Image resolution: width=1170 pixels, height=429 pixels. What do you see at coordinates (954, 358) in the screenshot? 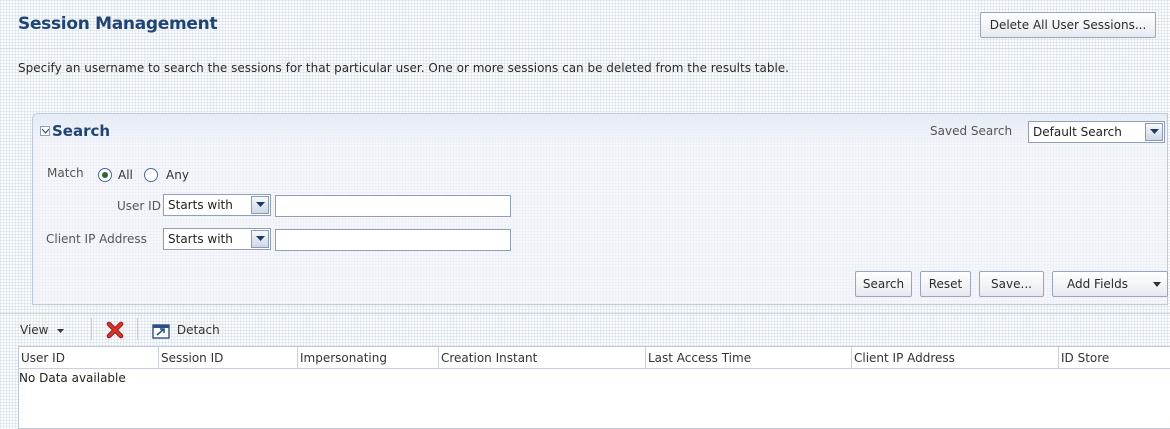
I see `column-header-client-ip-address: Client IP Address` at bounding box center [954, 358].